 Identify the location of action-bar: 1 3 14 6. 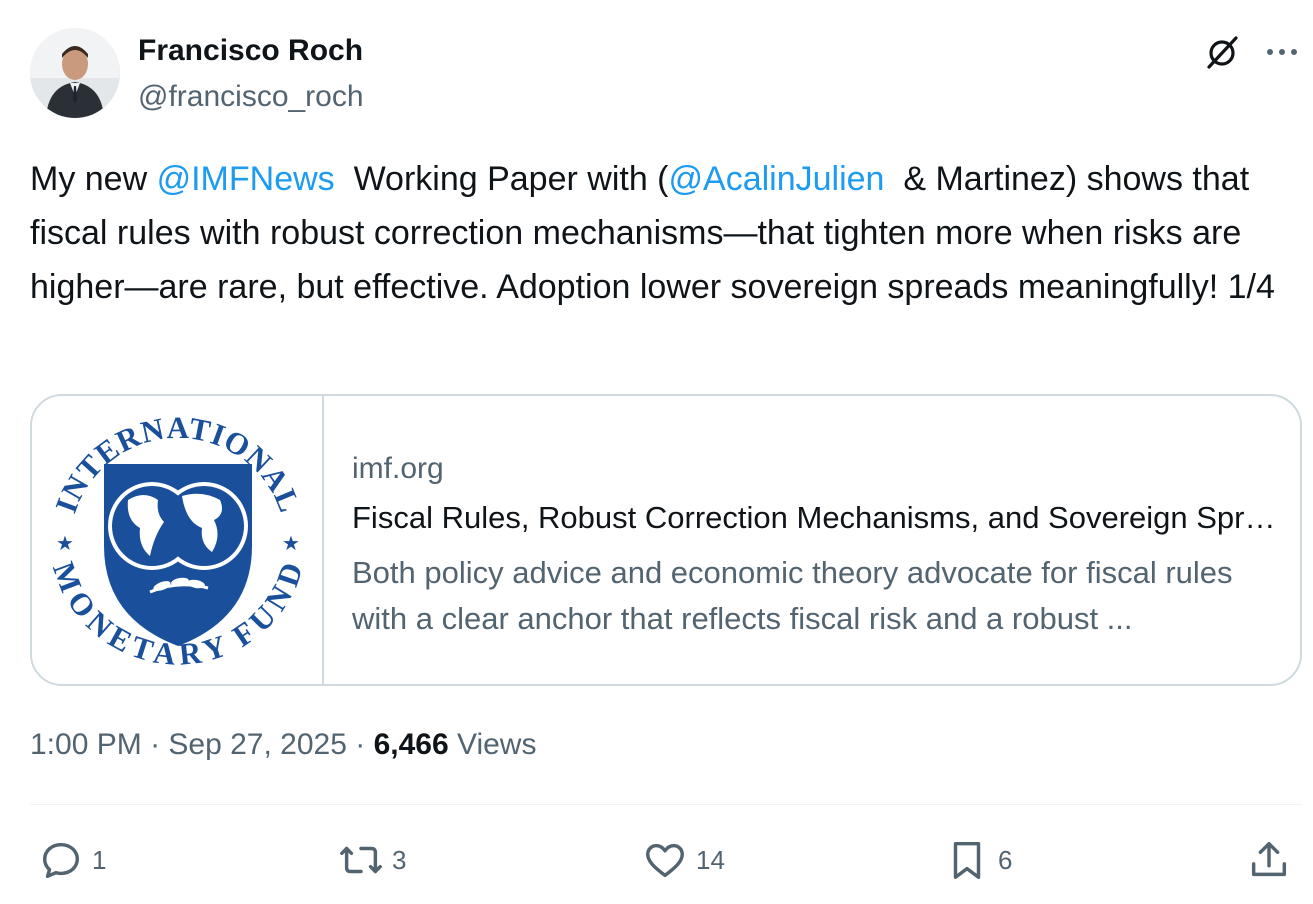
(656, 860).